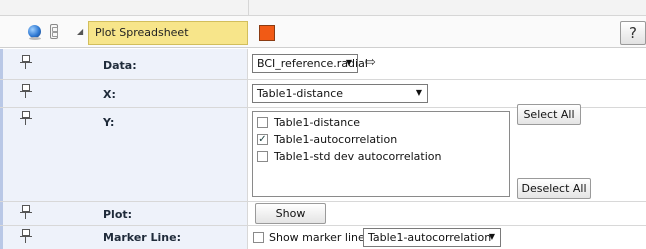  I want to click on checkbox-checked: ✓, so click(262, 139).